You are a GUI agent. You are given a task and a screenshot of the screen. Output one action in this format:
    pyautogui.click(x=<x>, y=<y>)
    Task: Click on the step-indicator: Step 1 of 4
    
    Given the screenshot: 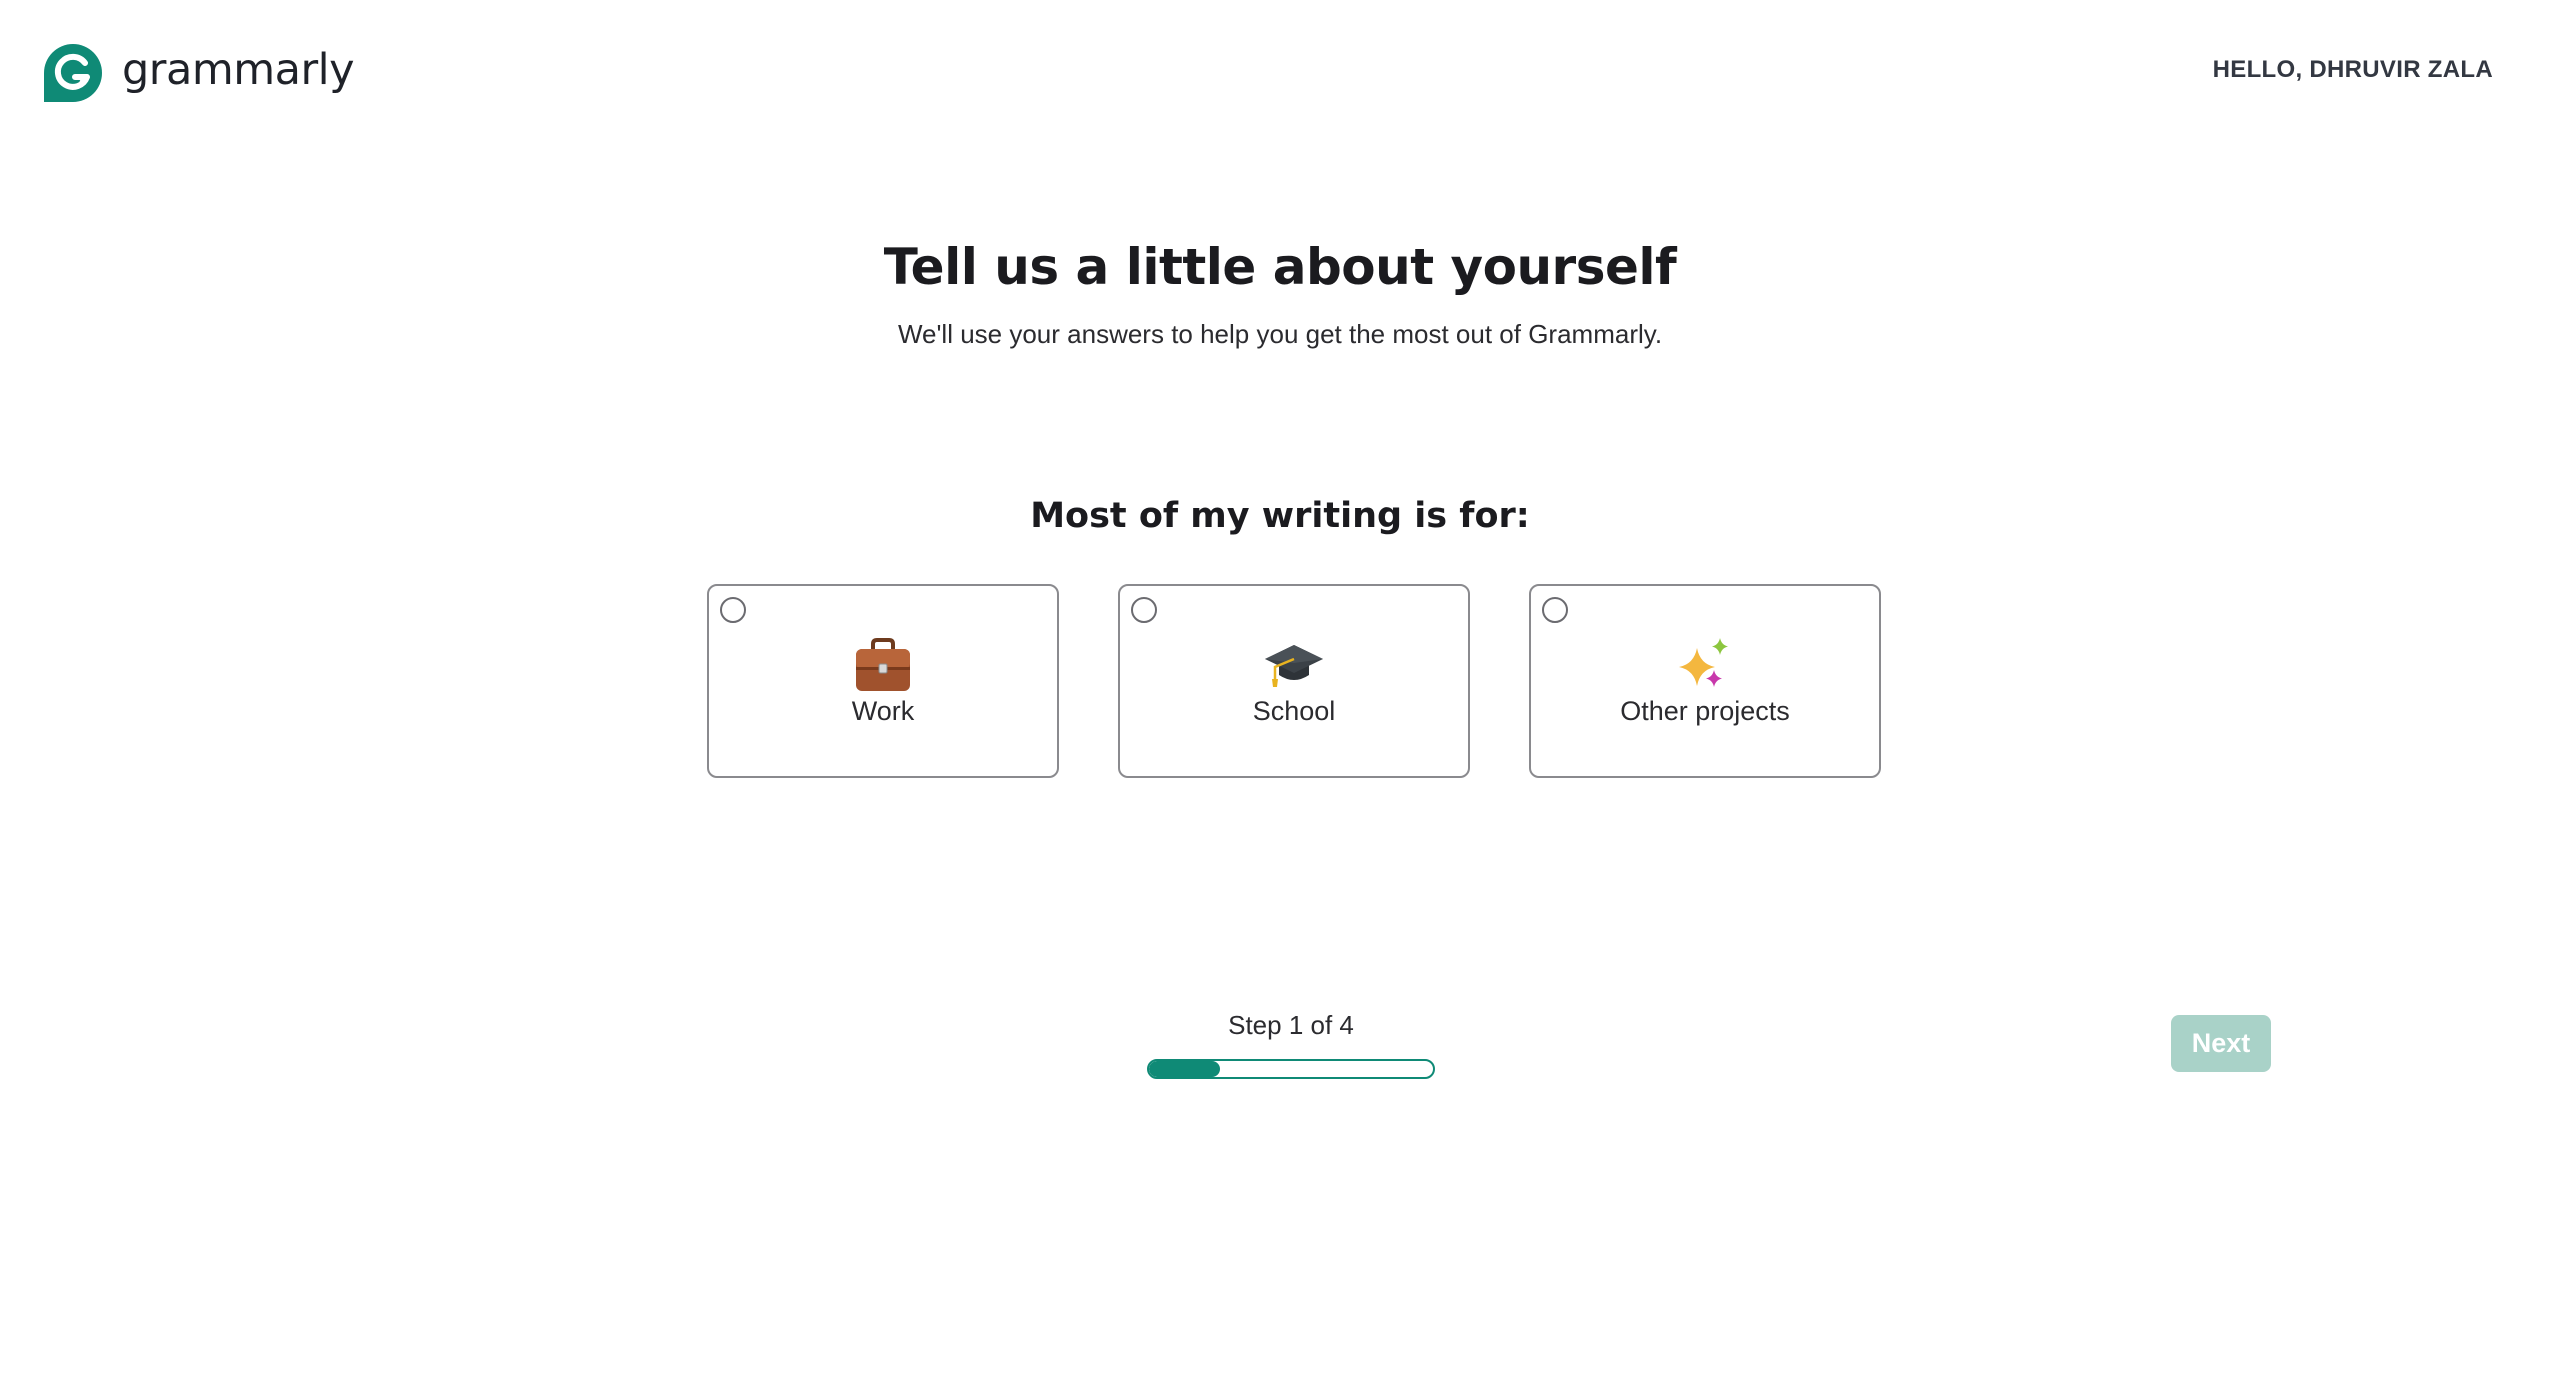 What is the action you would take?
    pyautogui.click(x=1291, y=1025)
    